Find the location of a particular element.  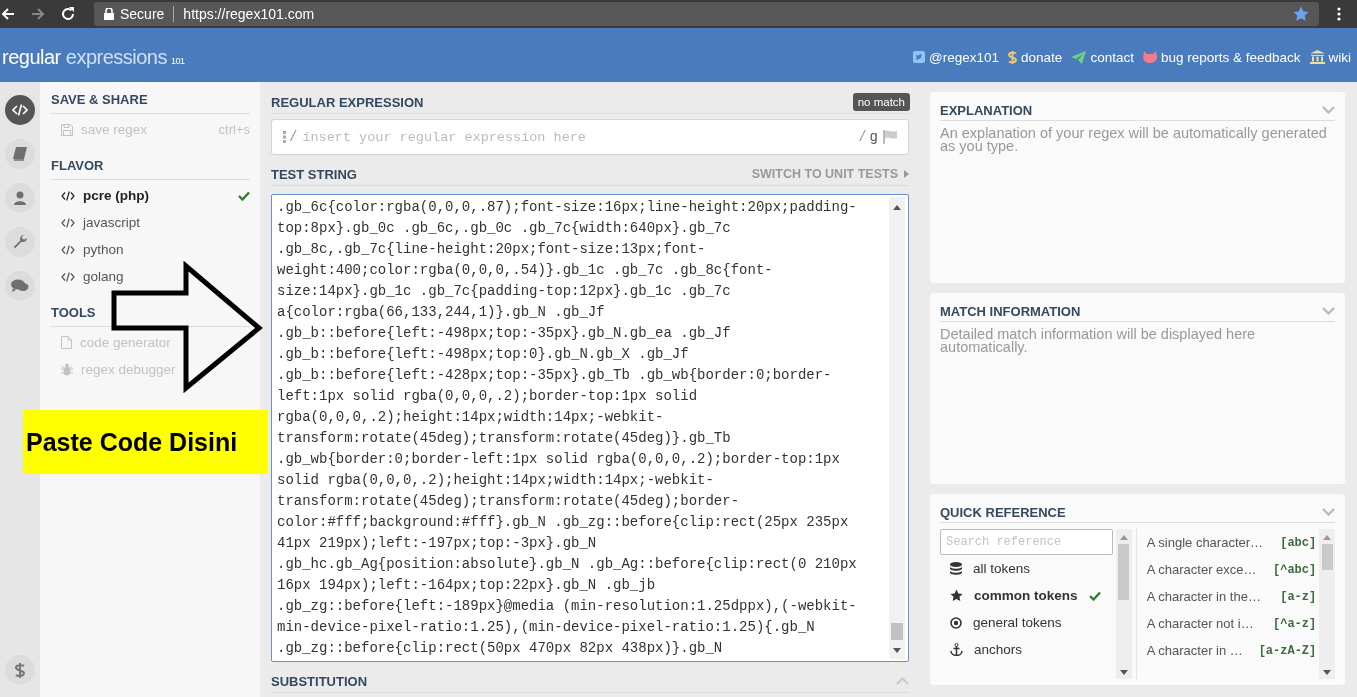

section-heading: TEST STRING is located at coordinates (314, 174).